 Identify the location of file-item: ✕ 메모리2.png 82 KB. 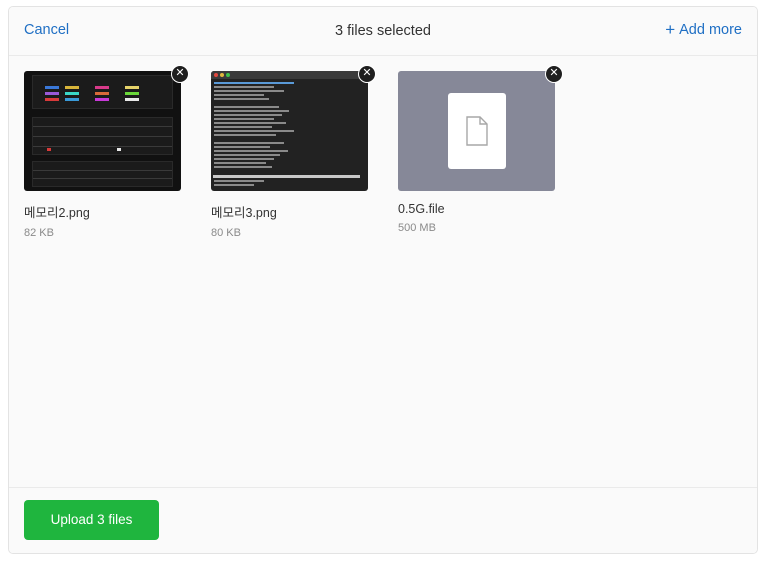
(106, 152).